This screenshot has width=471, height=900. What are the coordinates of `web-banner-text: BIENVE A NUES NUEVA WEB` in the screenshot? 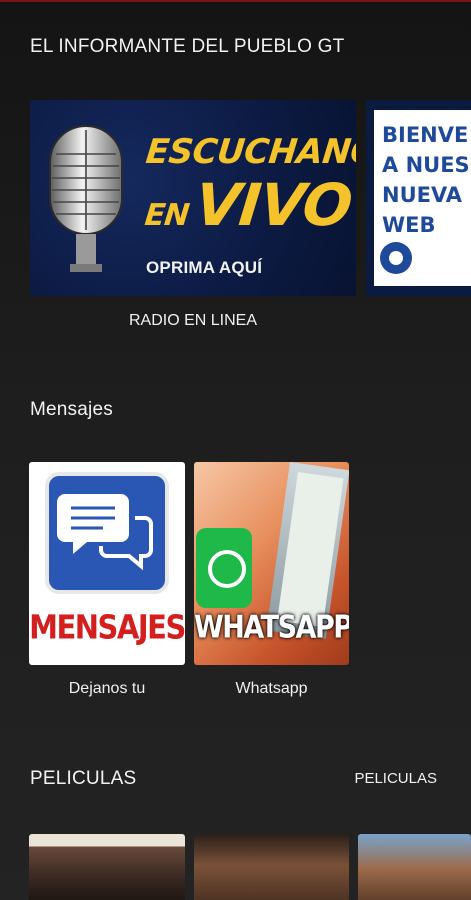 It's located at (426, 180).